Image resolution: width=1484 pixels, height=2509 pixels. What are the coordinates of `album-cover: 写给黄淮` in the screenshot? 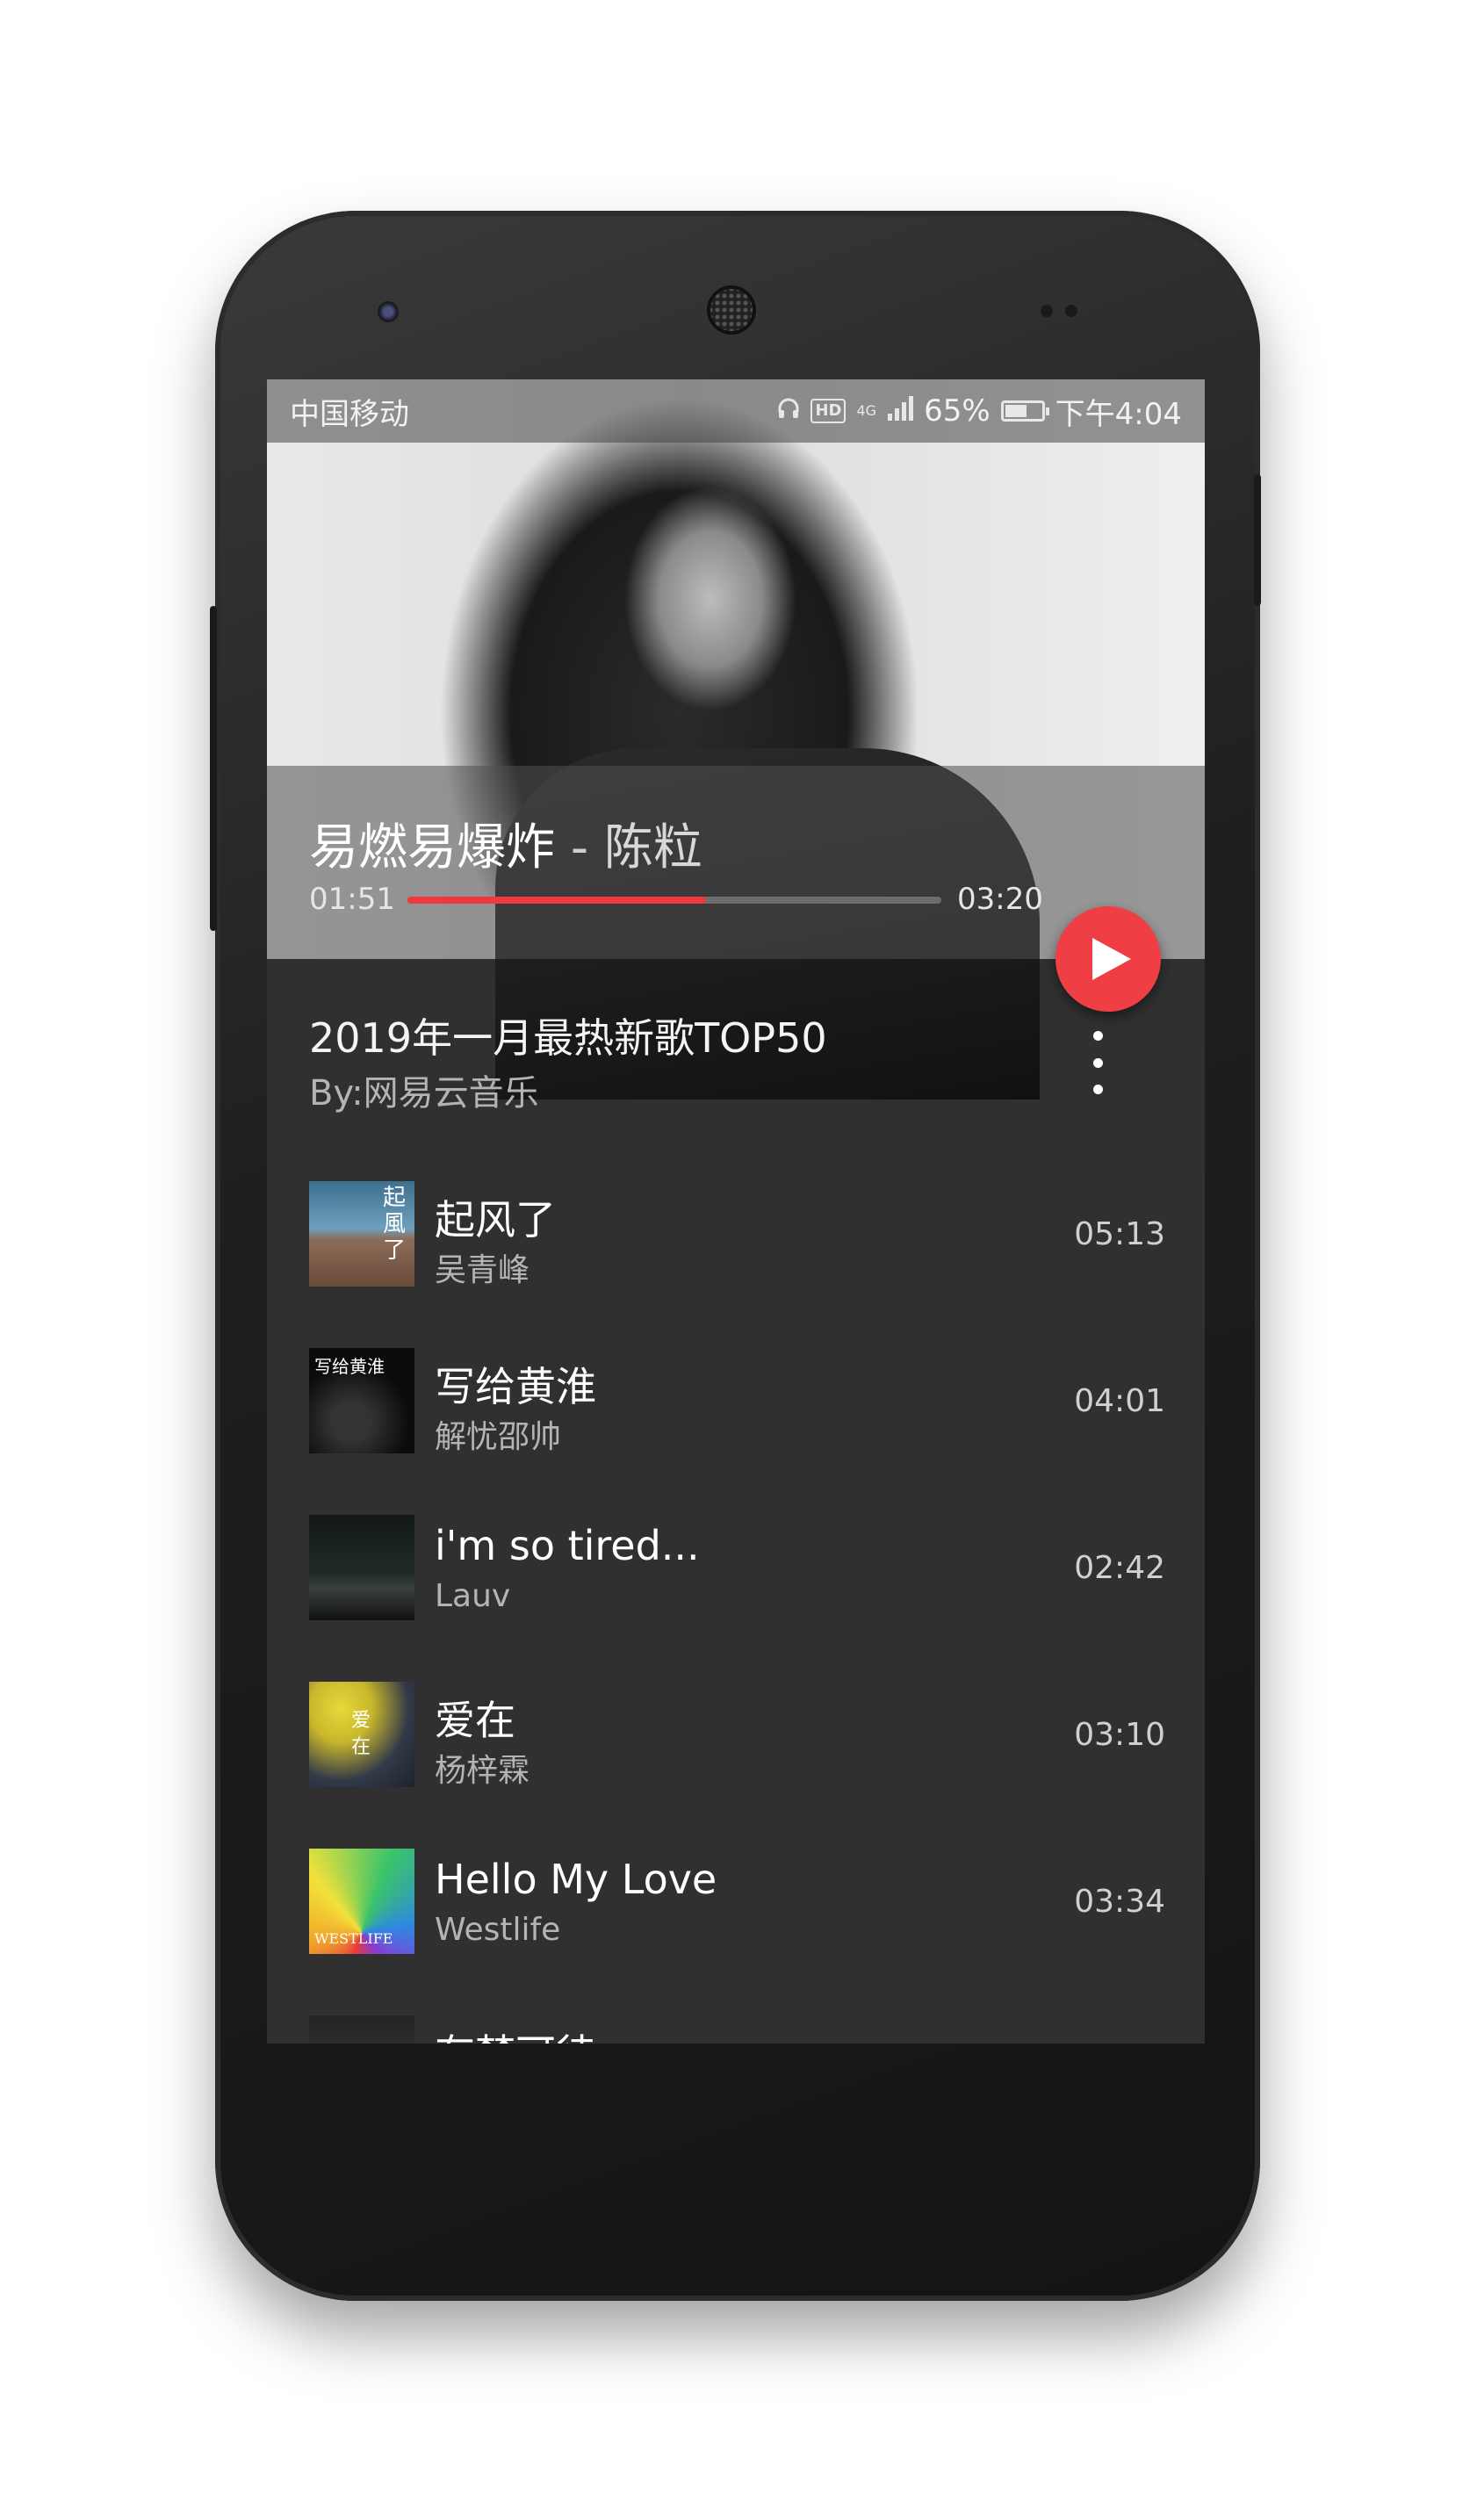 It's located at (361, 1400).